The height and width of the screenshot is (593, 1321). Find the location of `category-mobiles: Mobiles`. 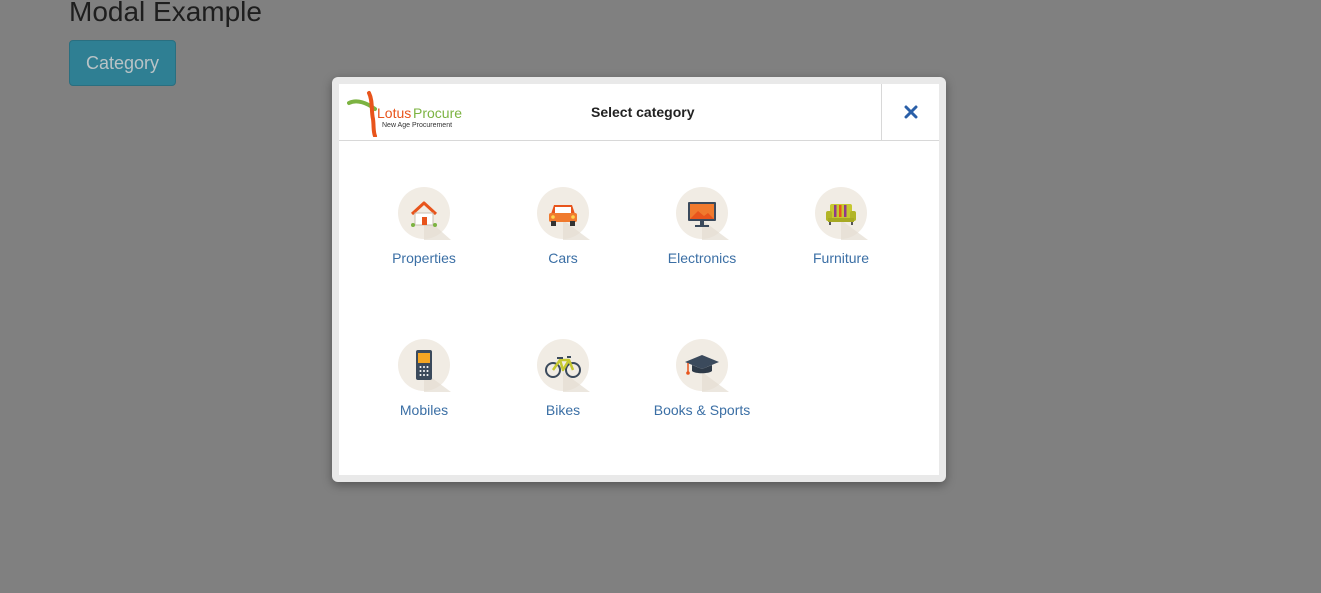

category-mobiles: Mobiles is located at coordinates (424, 378).